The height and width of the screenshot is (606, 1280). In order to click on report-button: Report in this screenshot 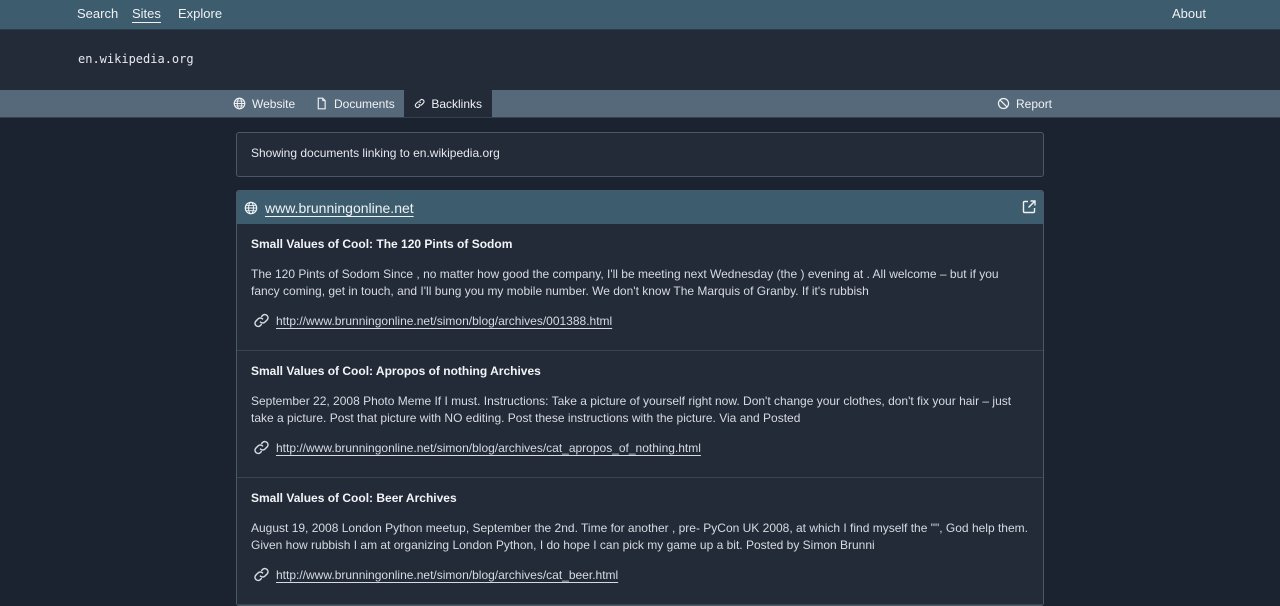, I will do `click(1024, 103)`.